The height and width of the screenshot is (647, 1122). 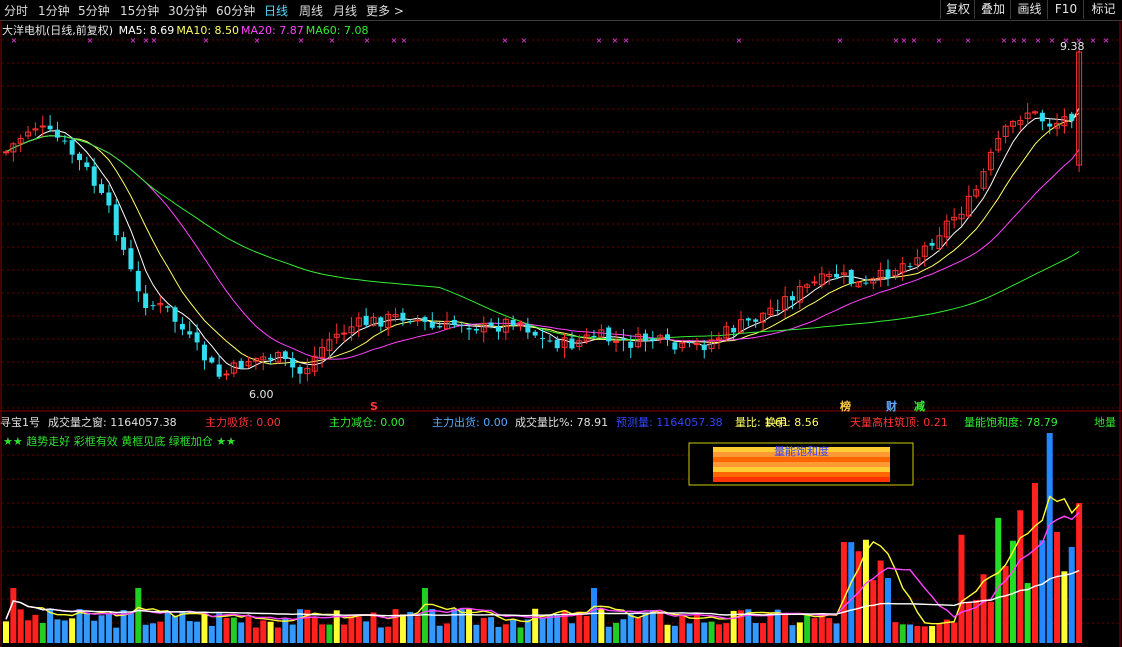 What do you see at coordinates (16, 10) in the screenshot?
I see `period-tab-0: 分时` at bounding box center [16, 10].